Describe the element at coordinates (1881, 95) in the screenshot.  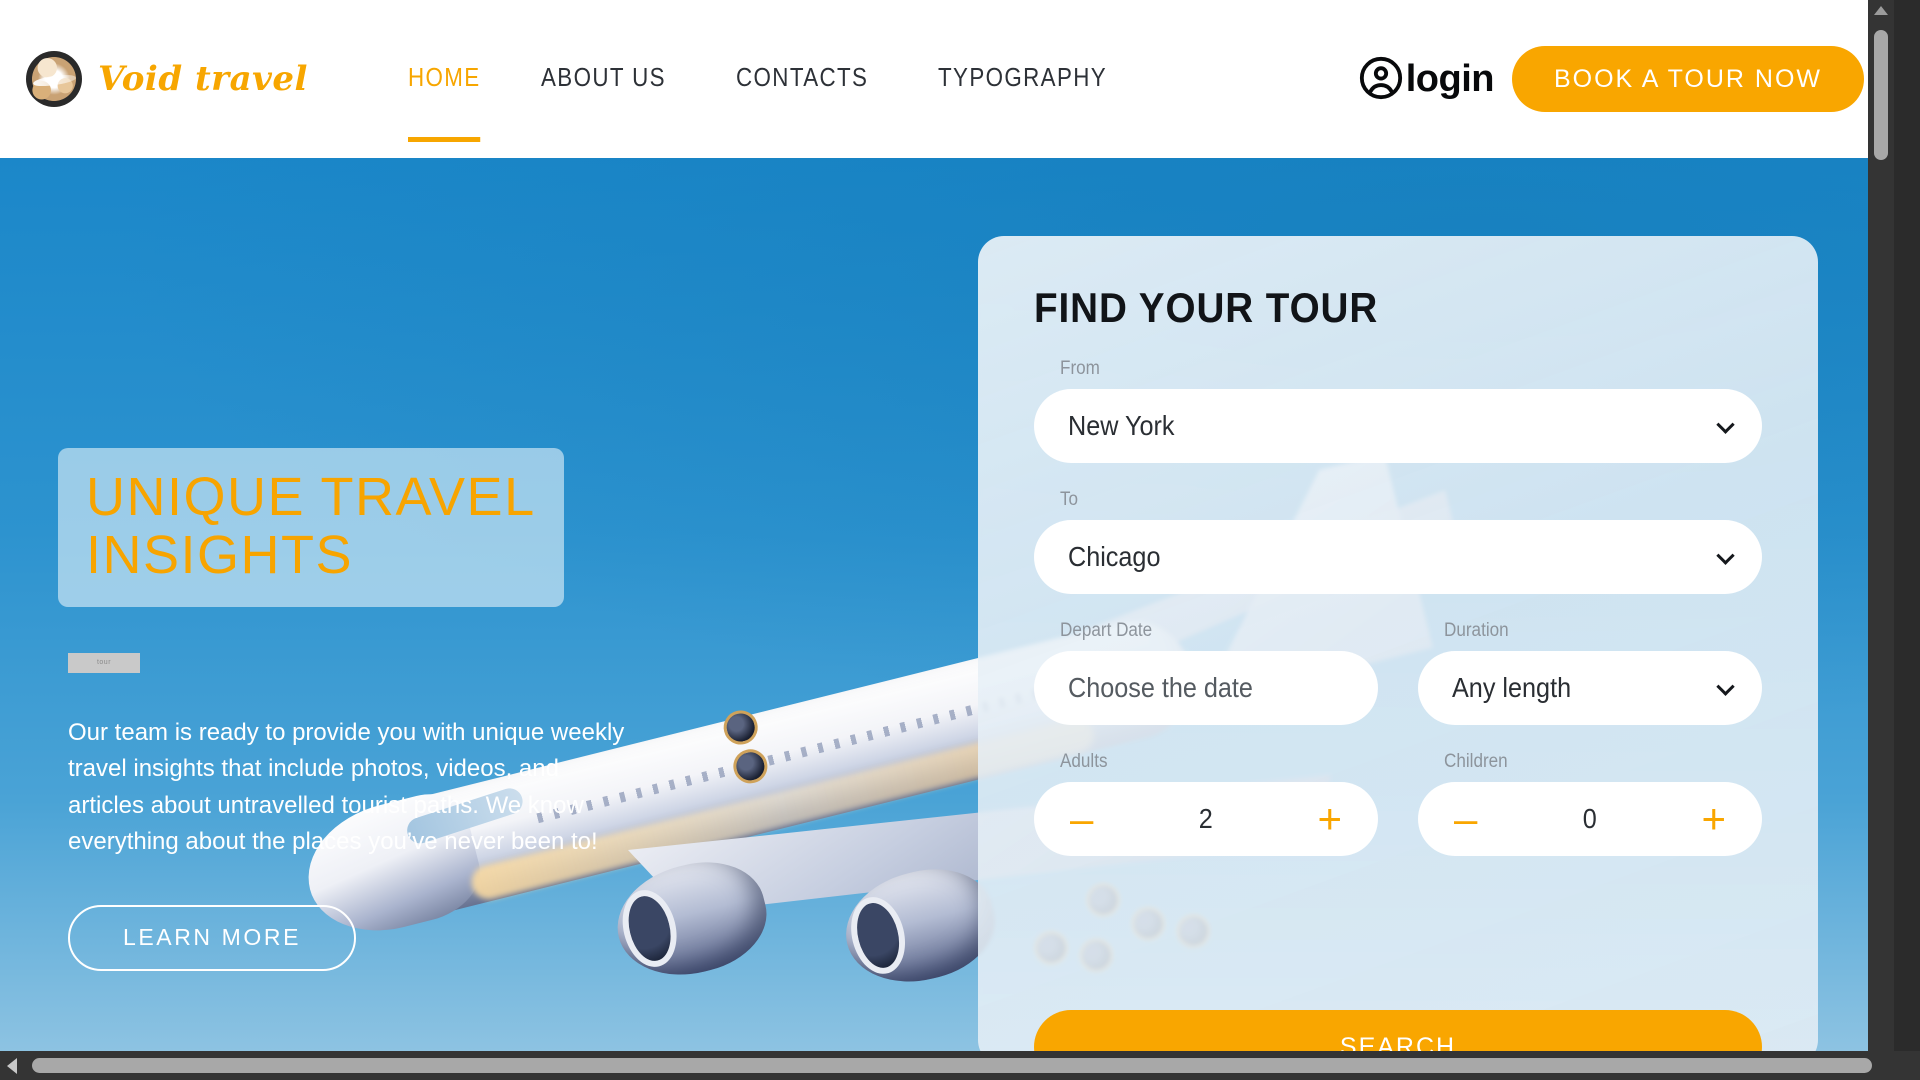
I see `vertical-scrollbar-thumb` at that location.